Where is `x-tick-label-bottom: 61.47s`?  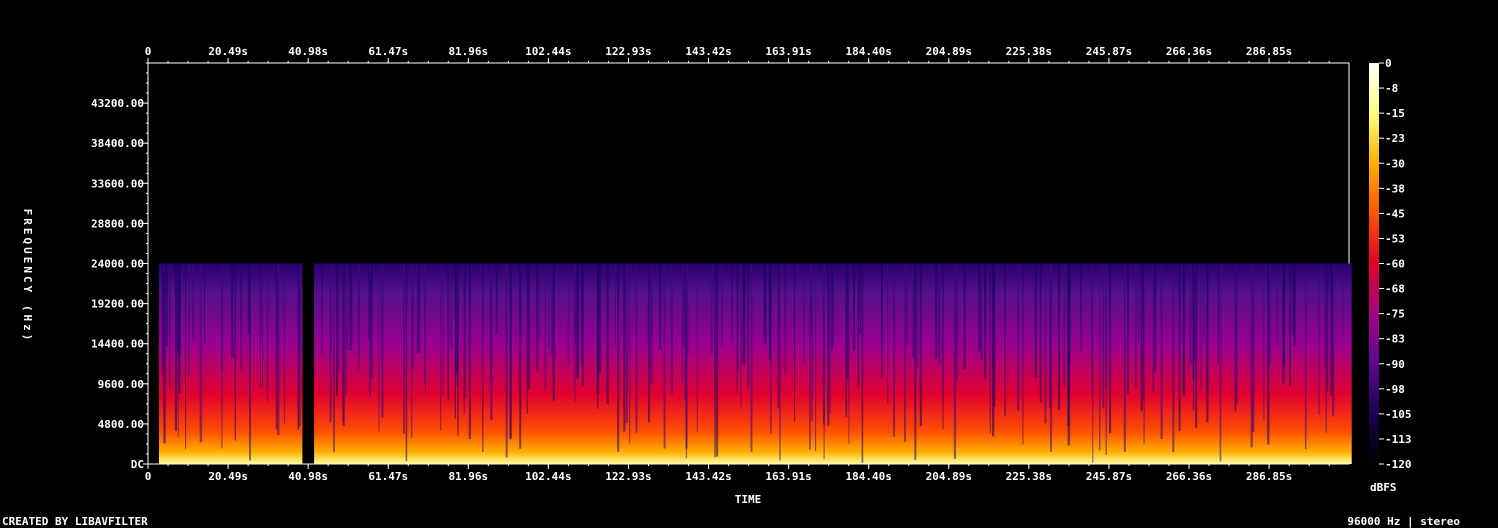
x-tick-label-bottom: 61.47s is located at coordinates (388, 476).